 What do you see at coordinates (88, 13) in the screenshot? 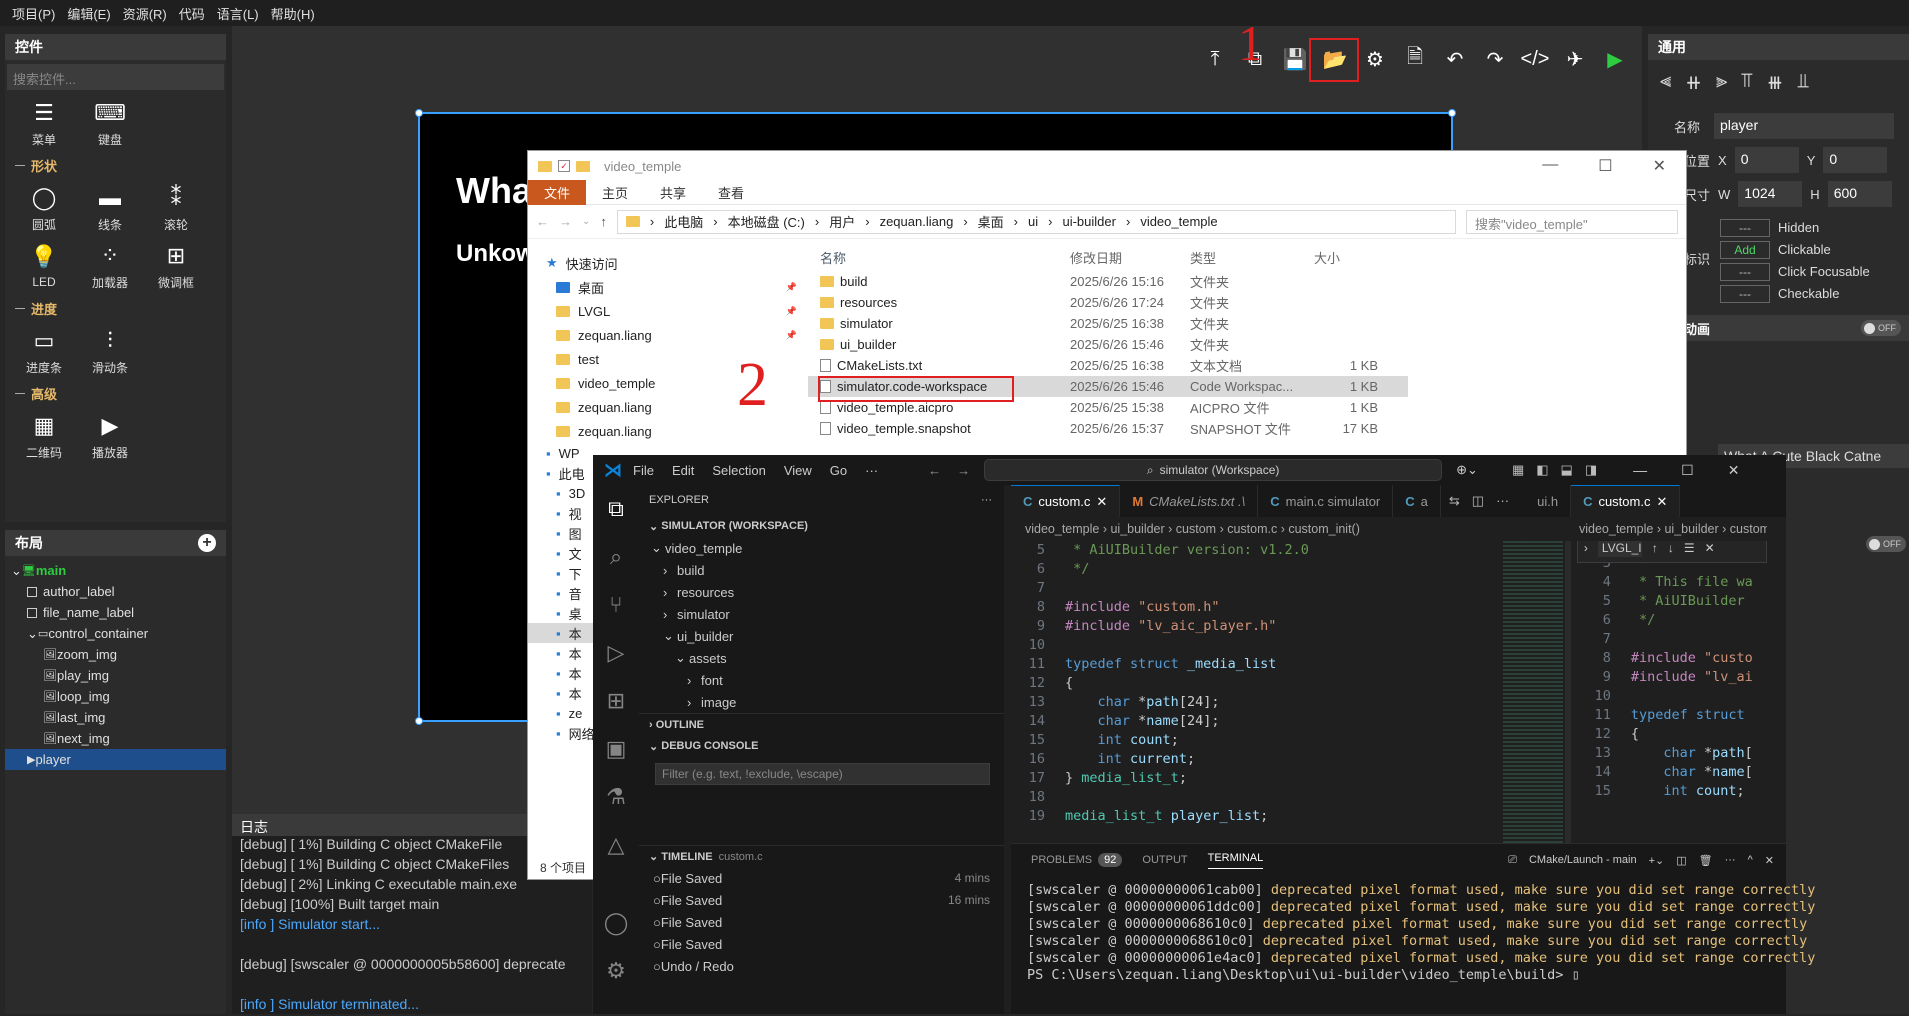
I see `menu-item: 编辑(E)` at bounding box center [88, 13].